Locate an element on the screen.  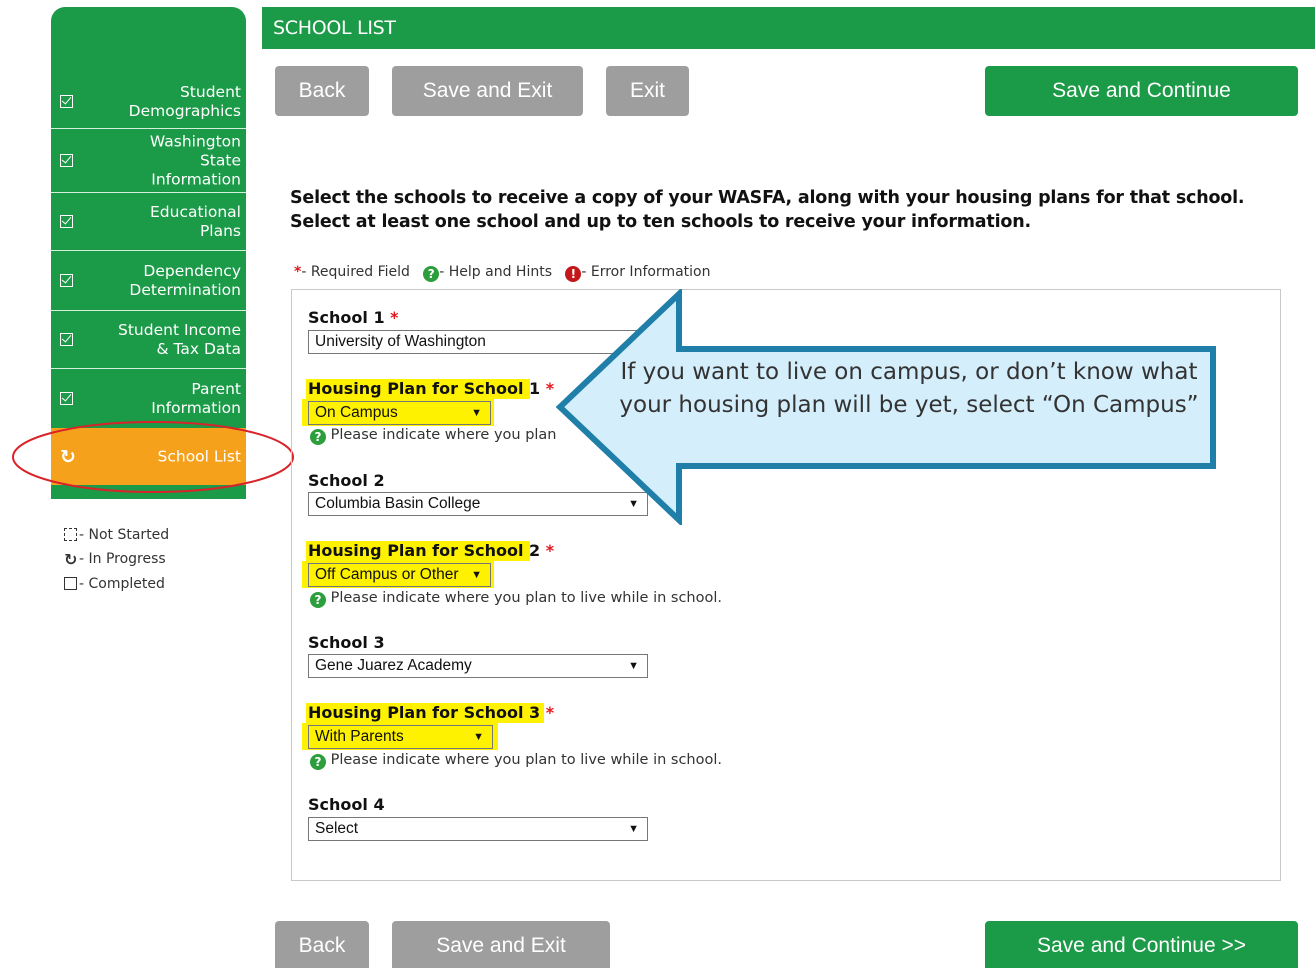
select-value: On Campus is located at coordinates (356, 412).